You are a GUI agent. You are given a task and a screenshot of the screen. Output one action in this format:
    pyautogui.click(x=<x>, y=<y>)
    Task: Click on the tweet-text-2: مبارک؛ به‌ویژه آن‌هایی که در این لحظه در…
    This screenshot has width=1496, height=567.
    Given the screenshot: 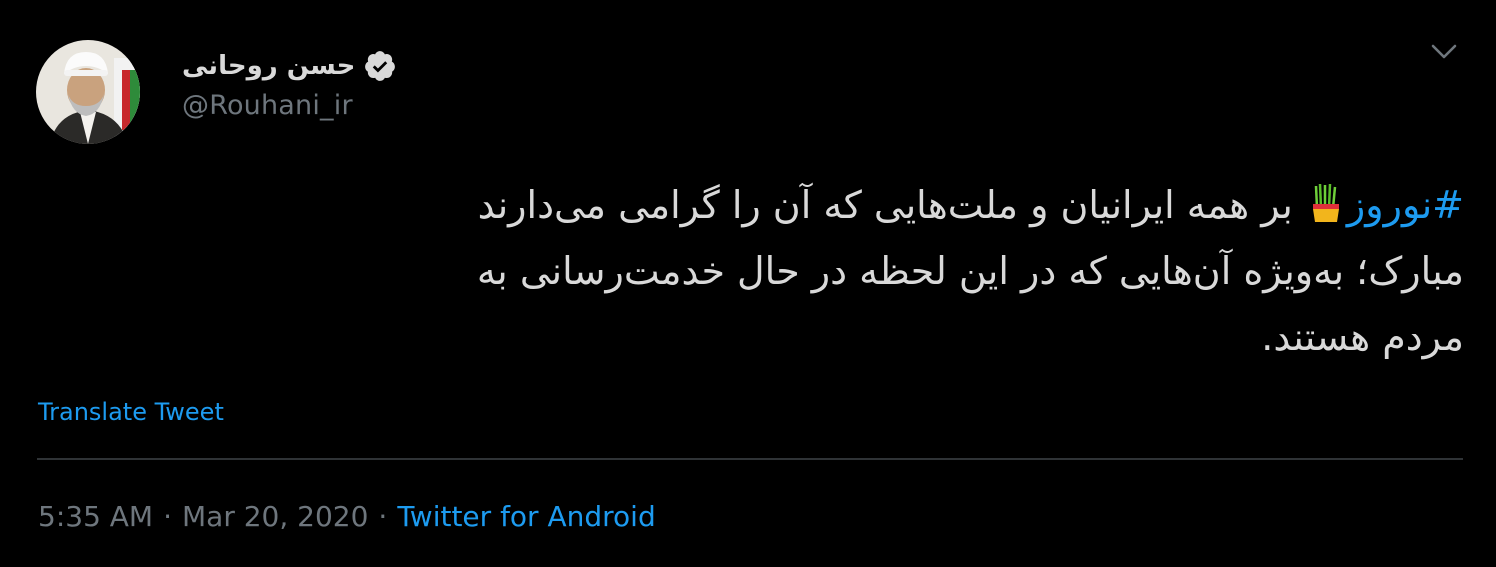 What is the action you would take?
    pyautogui.click(x=970, y=271)
    